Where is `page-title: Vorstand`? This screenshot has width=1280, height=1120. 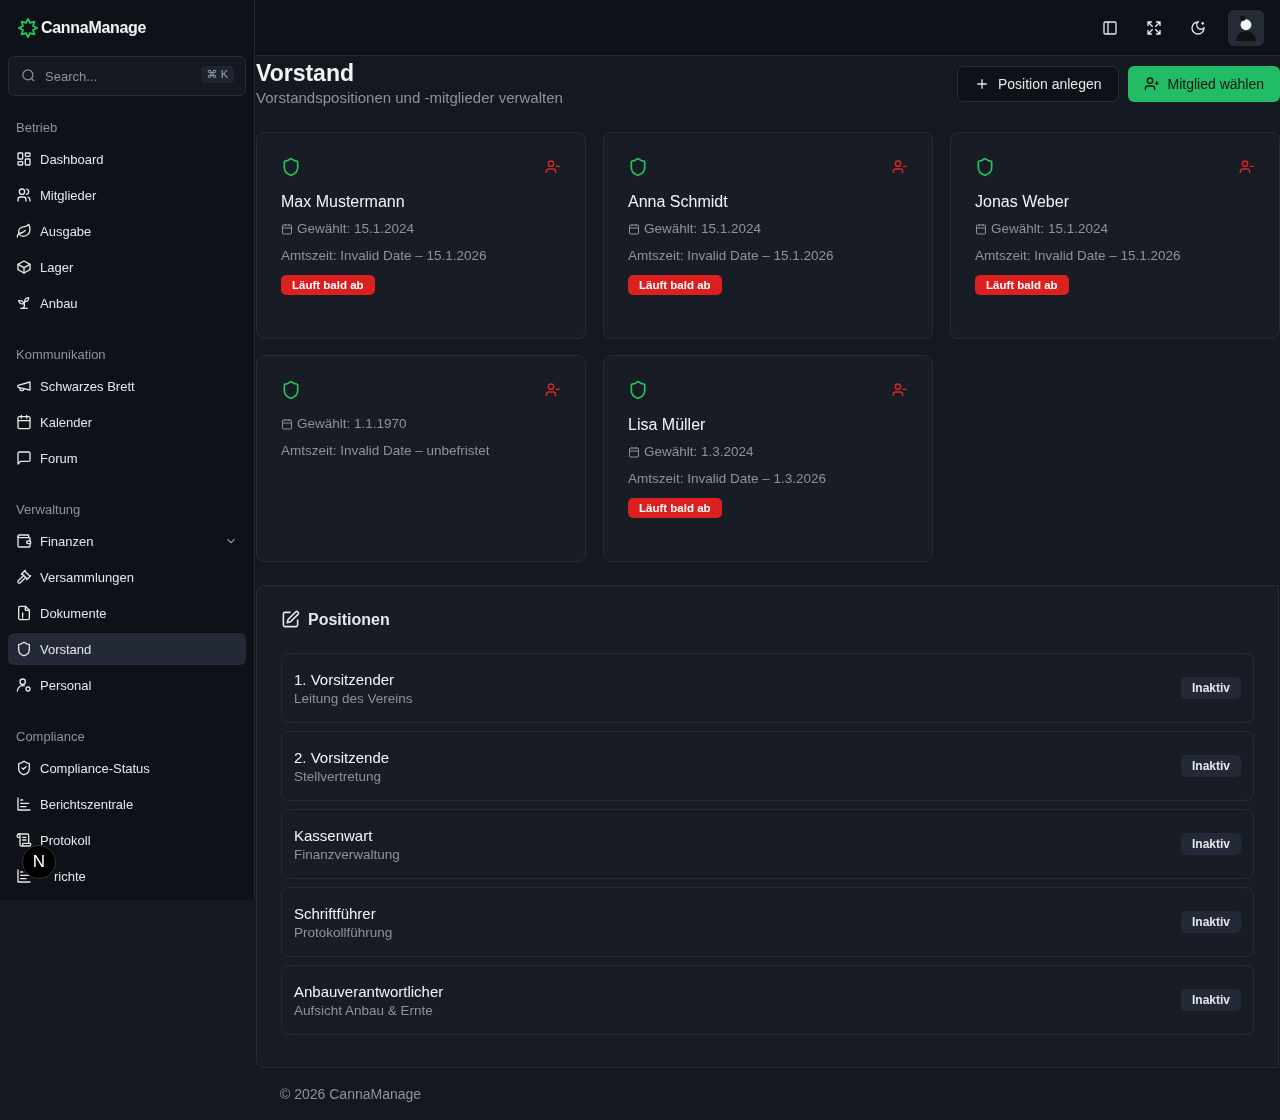
page-title: Vorstand is located at coordinates (305, 73).